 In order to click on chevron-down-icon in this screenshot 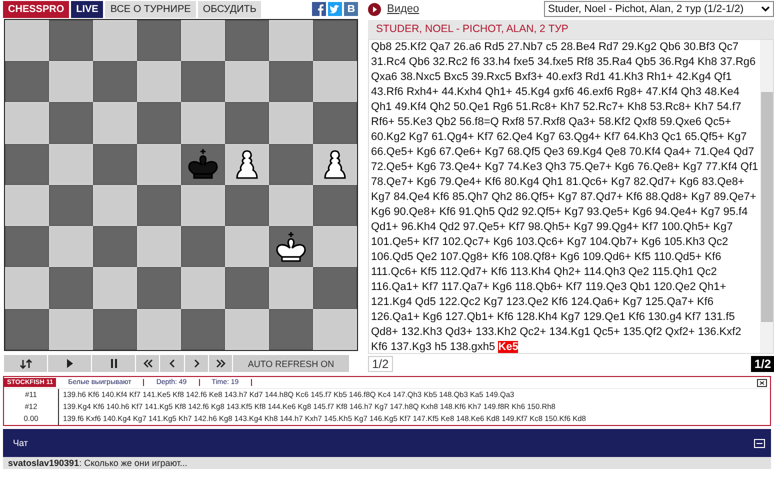, I will do `click(765, 9)`.